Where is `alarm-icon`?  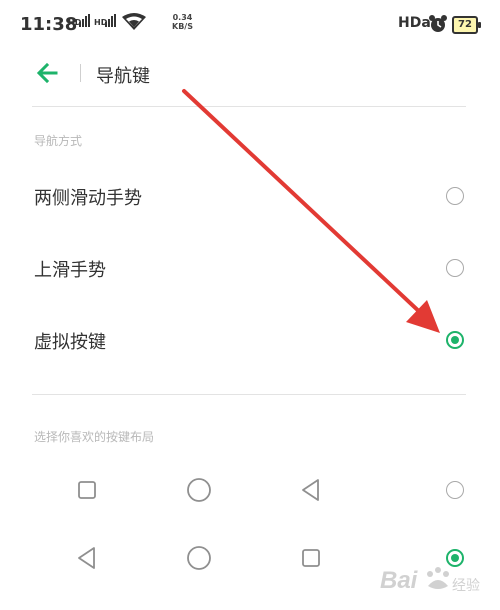
alarm-icon is located at coordinates (438, 23).